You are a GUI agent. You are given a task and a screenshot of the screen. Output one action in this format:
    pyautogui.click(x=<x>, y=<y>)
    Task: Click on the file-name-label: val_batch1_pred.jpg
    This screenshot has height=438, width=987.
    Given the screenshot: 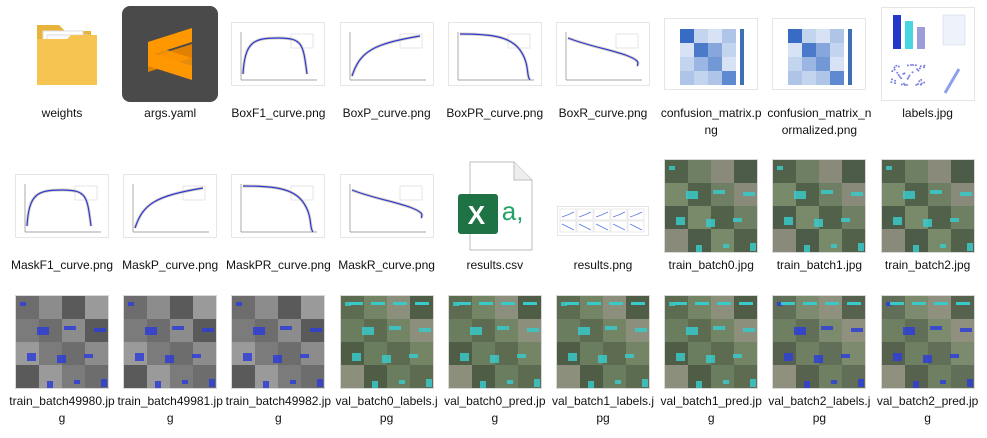 What is the action you would take?
    pyautogui.click(x=711, y=409)
    